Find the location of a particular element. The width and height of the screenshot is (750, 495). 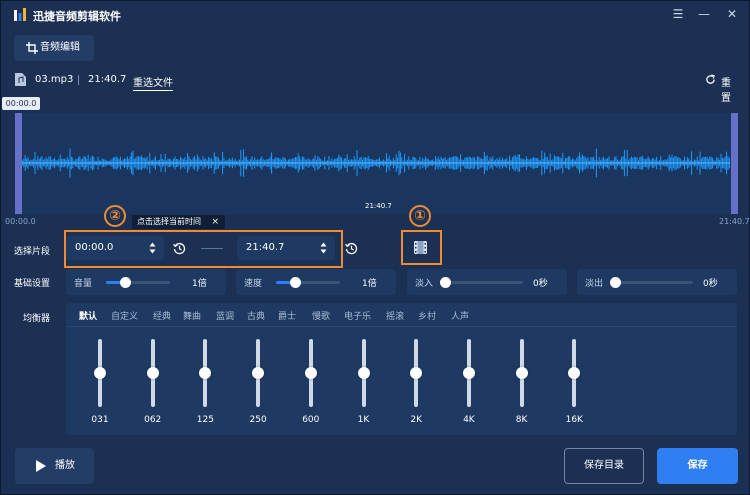

tooltip-close-icon: × is located at coordinates (215, 222).